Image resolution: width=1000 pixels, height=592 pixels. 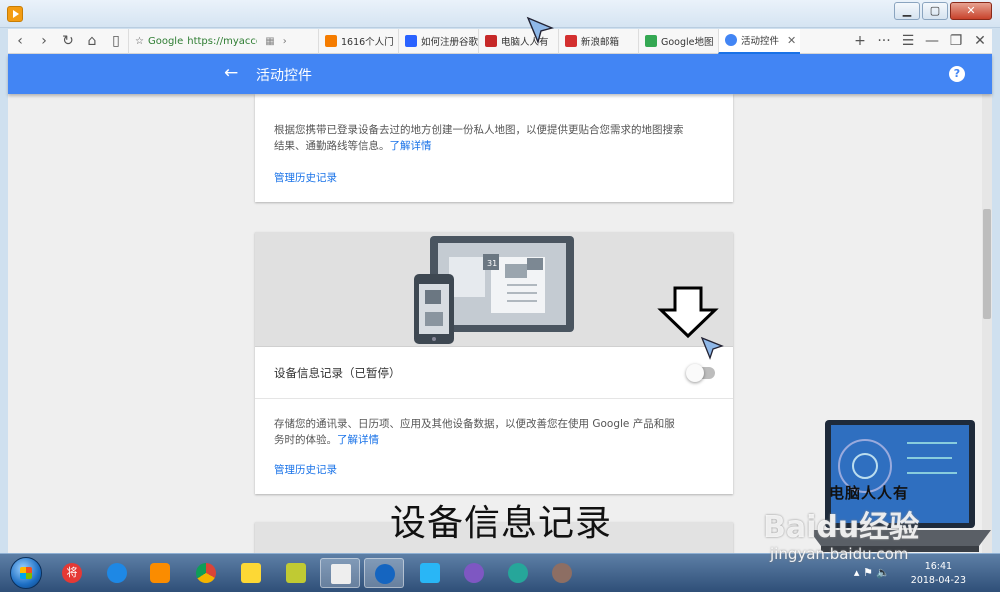 What do you see at coordinates (938, 574) in the screenshot?
I see `taskbar-clock: 16:41 2018-04-23` at bounding box center [938, 574].